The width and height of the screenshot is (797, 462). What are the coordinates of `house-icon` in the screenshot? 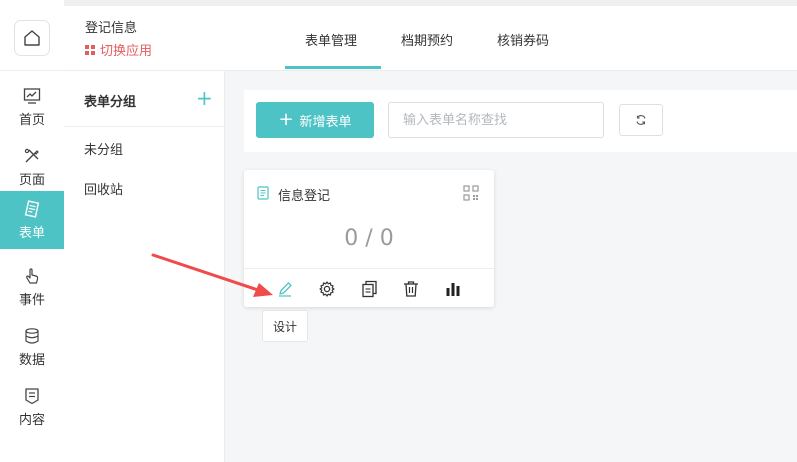 It's located at (32, 38).